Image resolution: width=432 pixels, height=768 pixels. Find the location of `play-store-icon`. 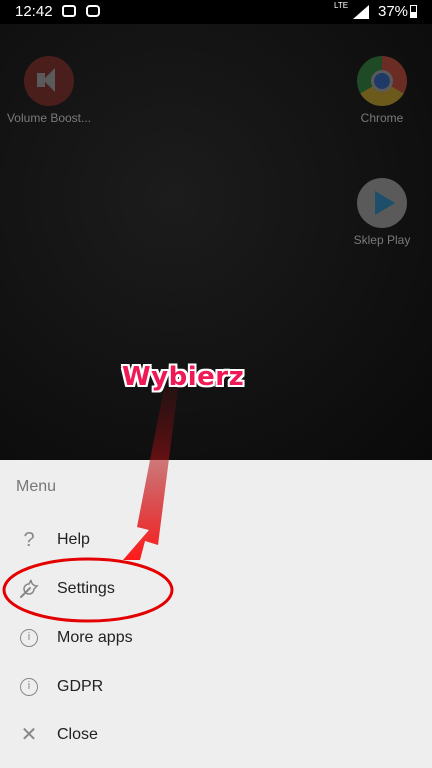

play-store-icon is located at coordinates (382, 203).